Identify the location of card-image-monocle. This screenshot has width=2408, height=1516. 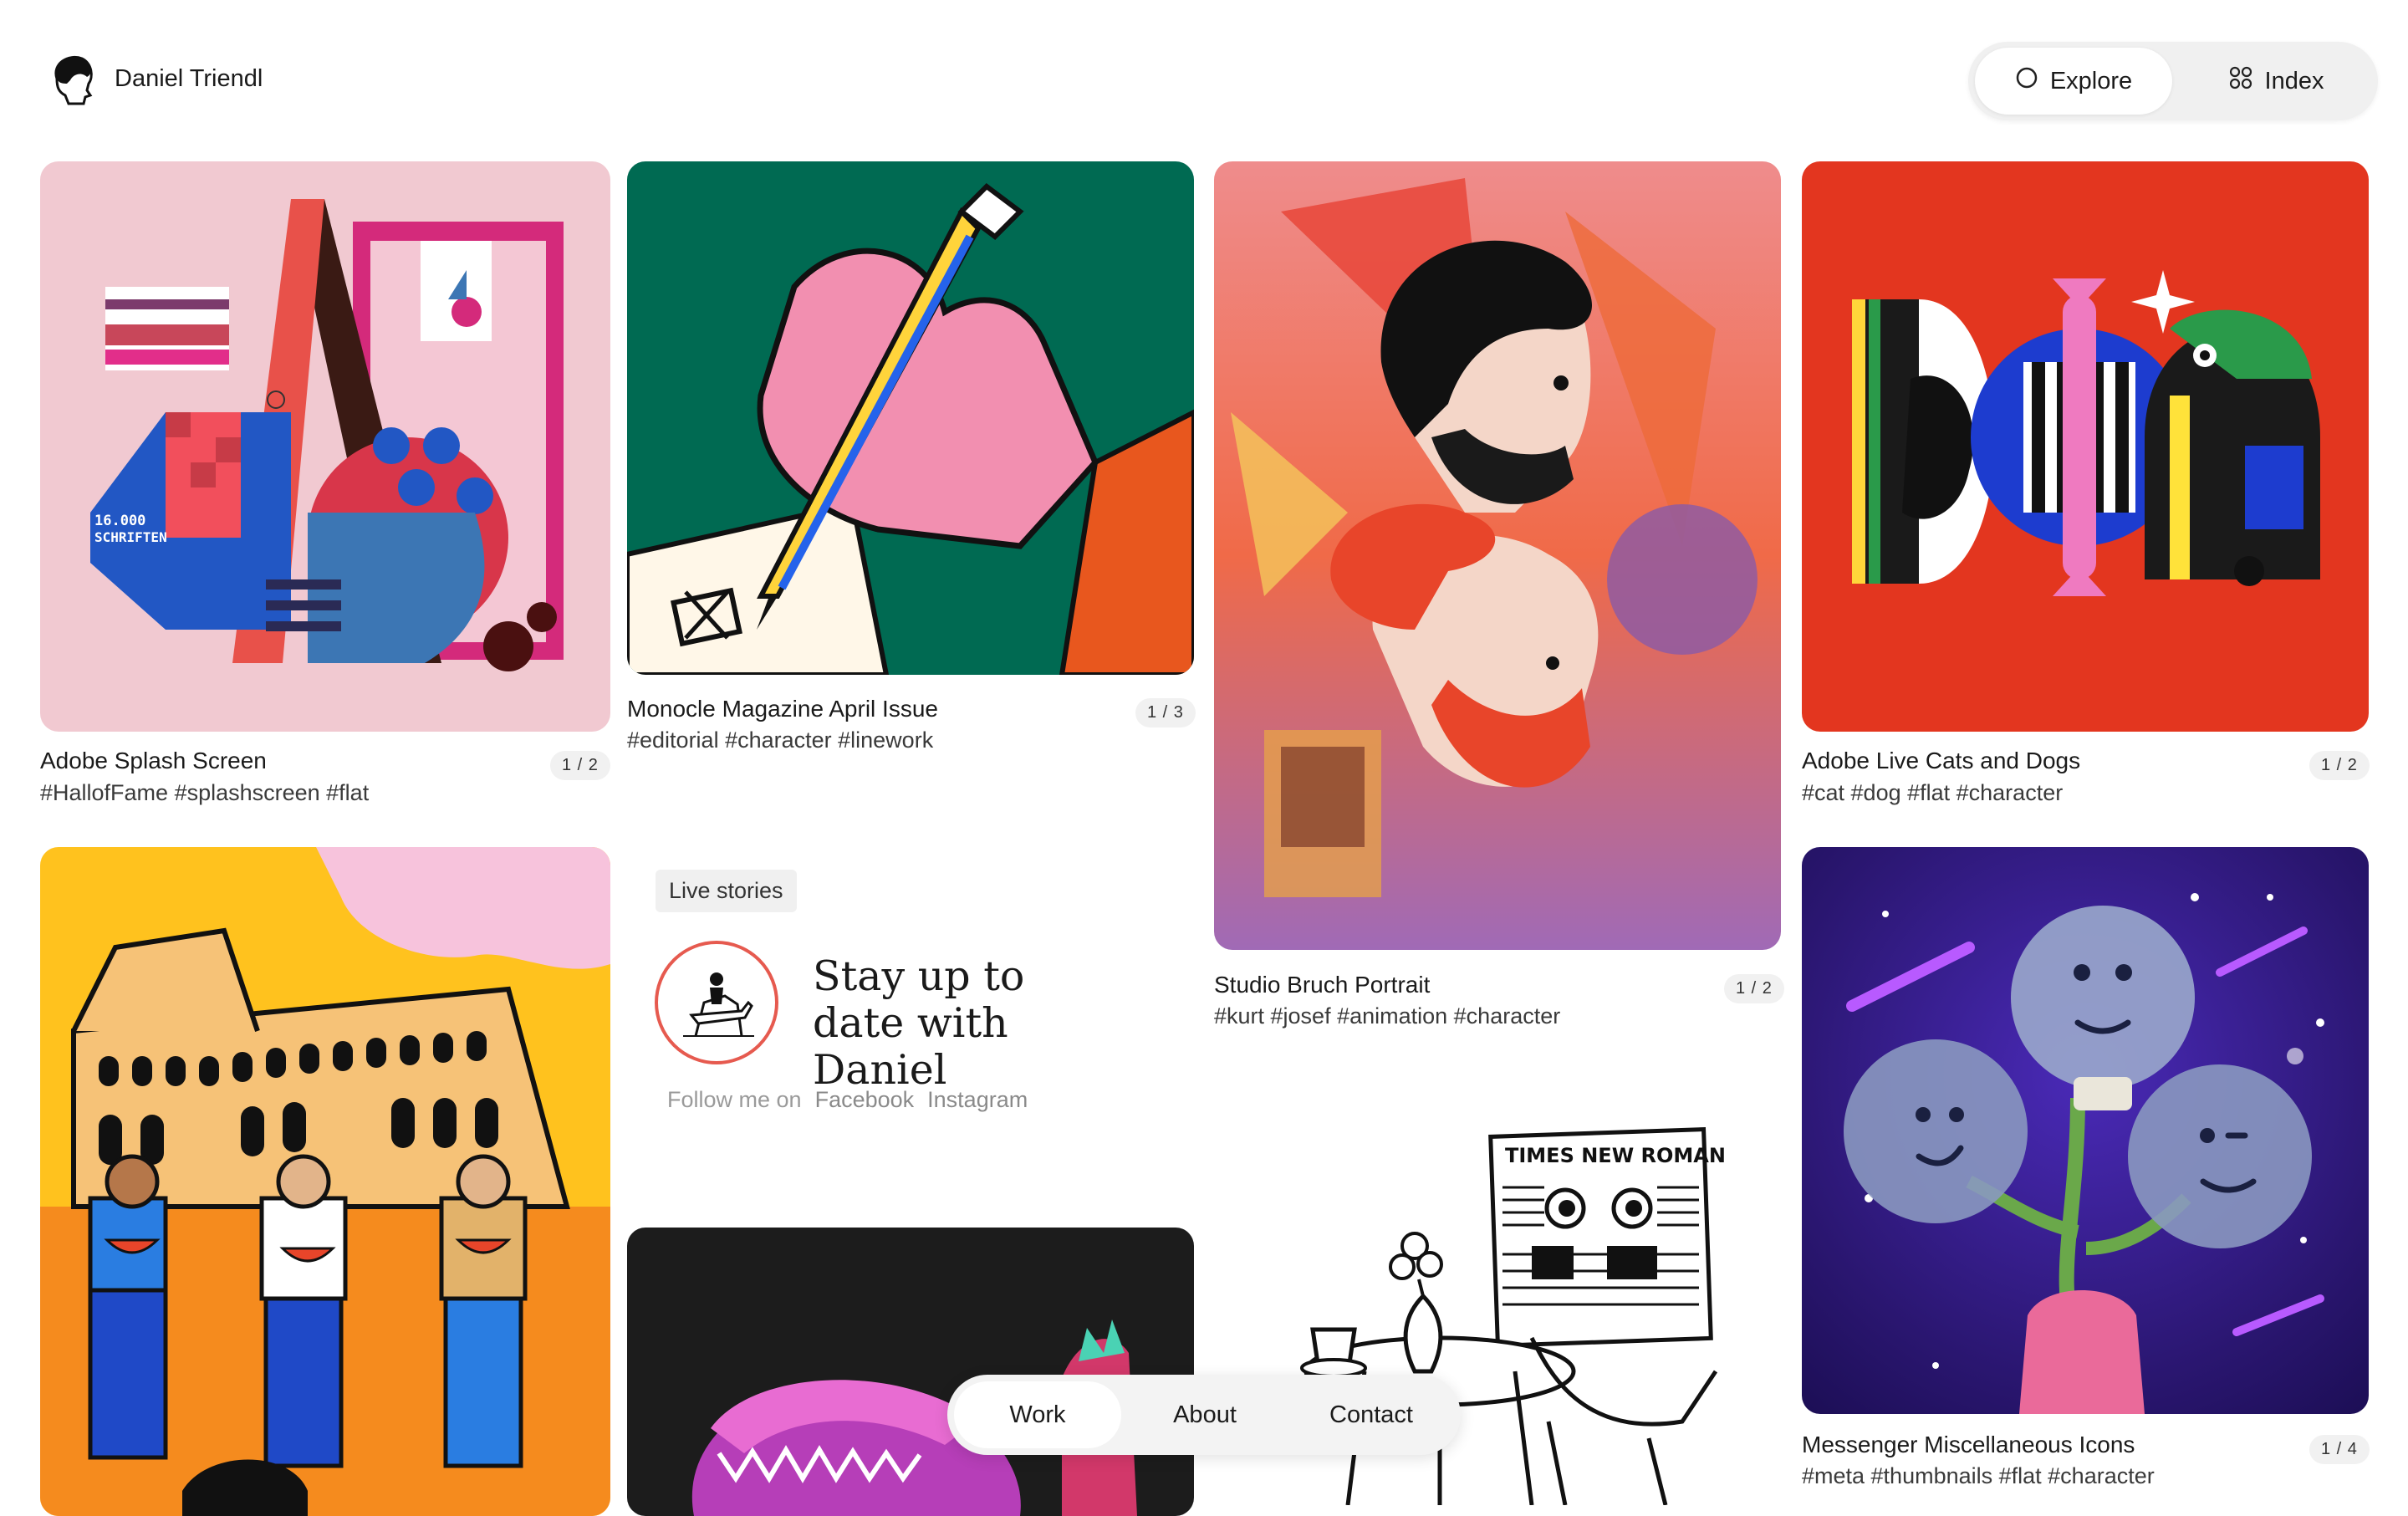
(910, 418).